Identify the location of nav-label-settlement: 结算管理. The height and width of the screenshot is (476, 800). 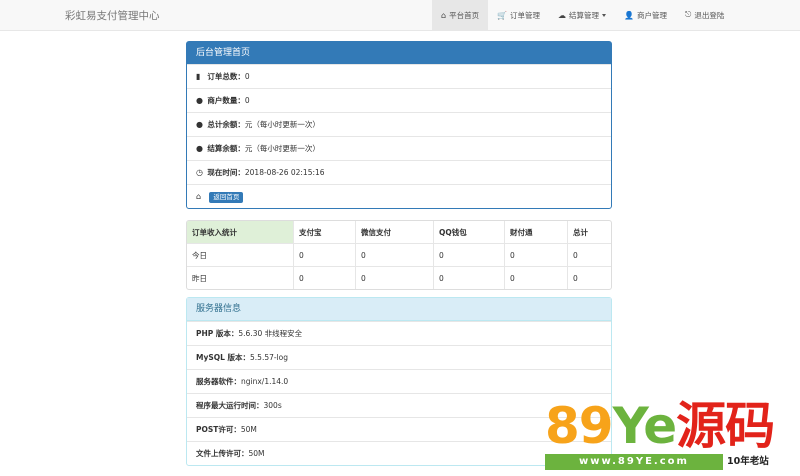
(584, 15).